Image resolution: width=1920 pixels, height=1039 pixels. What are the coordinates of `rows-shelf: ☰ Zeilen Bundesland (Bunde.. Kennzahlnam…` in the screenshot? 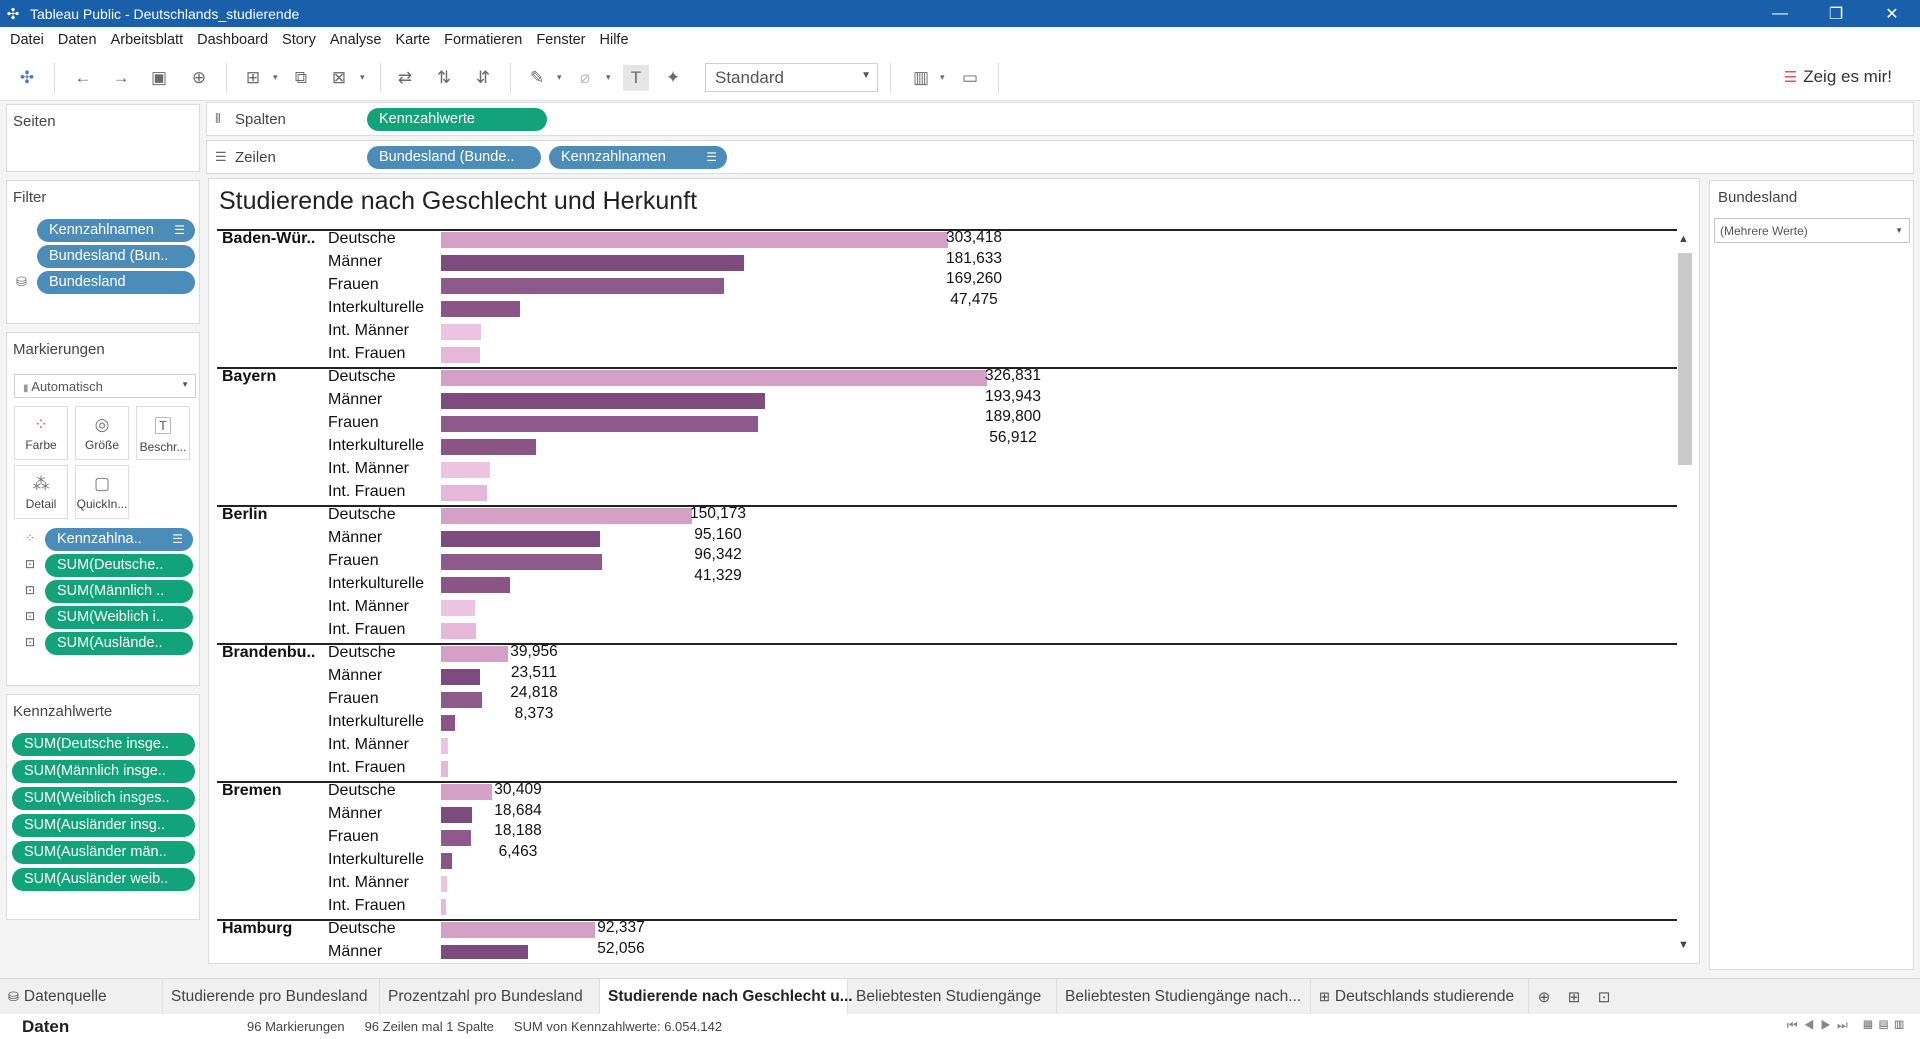 It's located at (1060, 157).